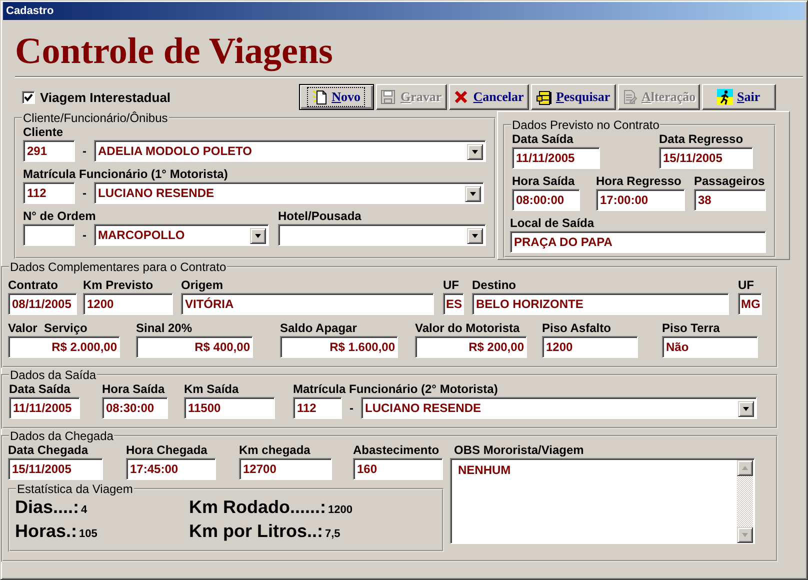 The height and width of the screenshot is (580, 808). What do you see at coordinates (552, 223) in the screenshot?
I see `field-label: Local de Saída` at bounding box center [552, 223].